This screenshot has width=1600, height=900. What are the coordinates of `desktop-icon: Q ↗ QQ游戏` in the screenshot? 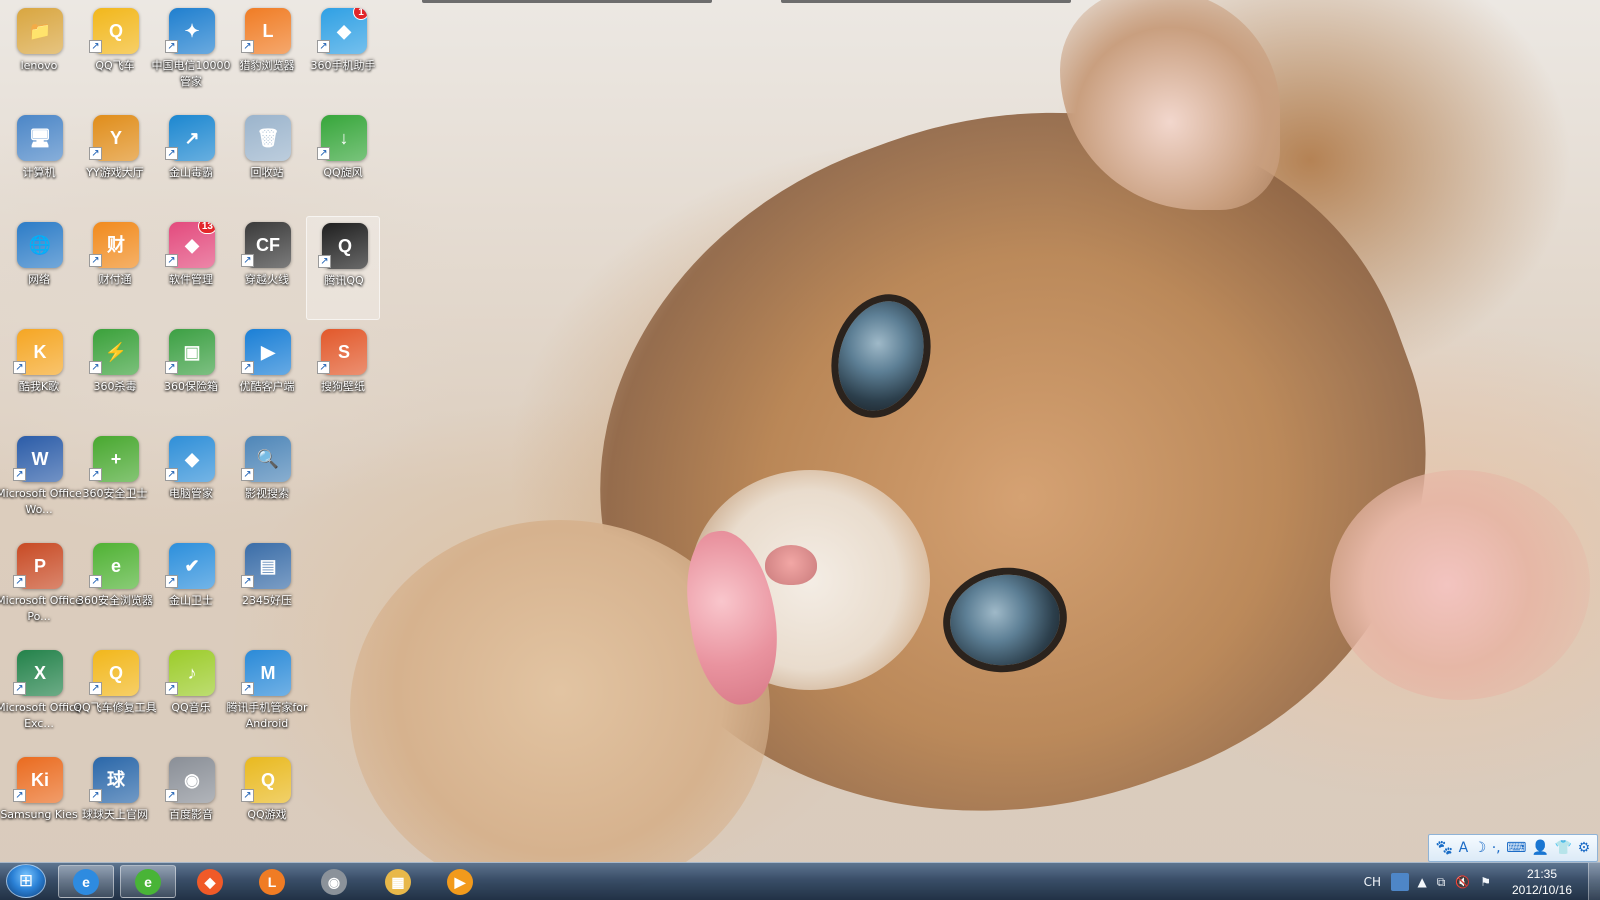 It's located at (267, 803).